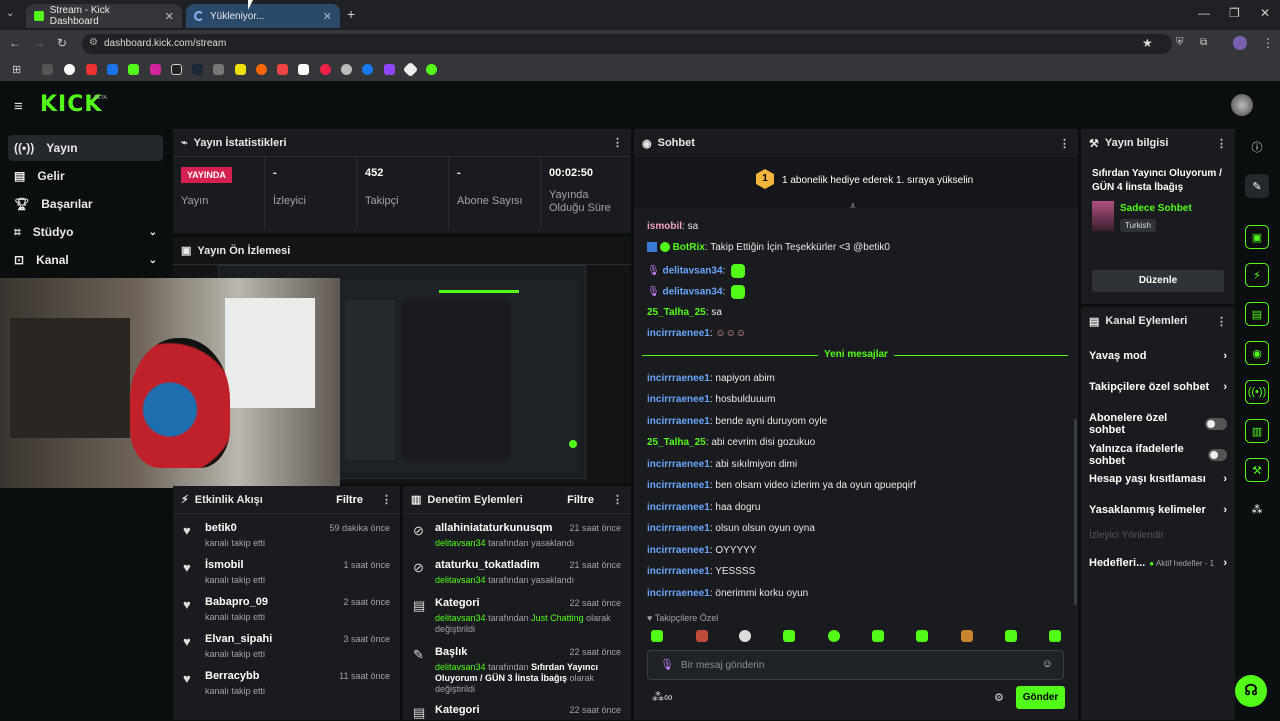  I want to click on close-tab-icon: ✕, so click(327, 16).